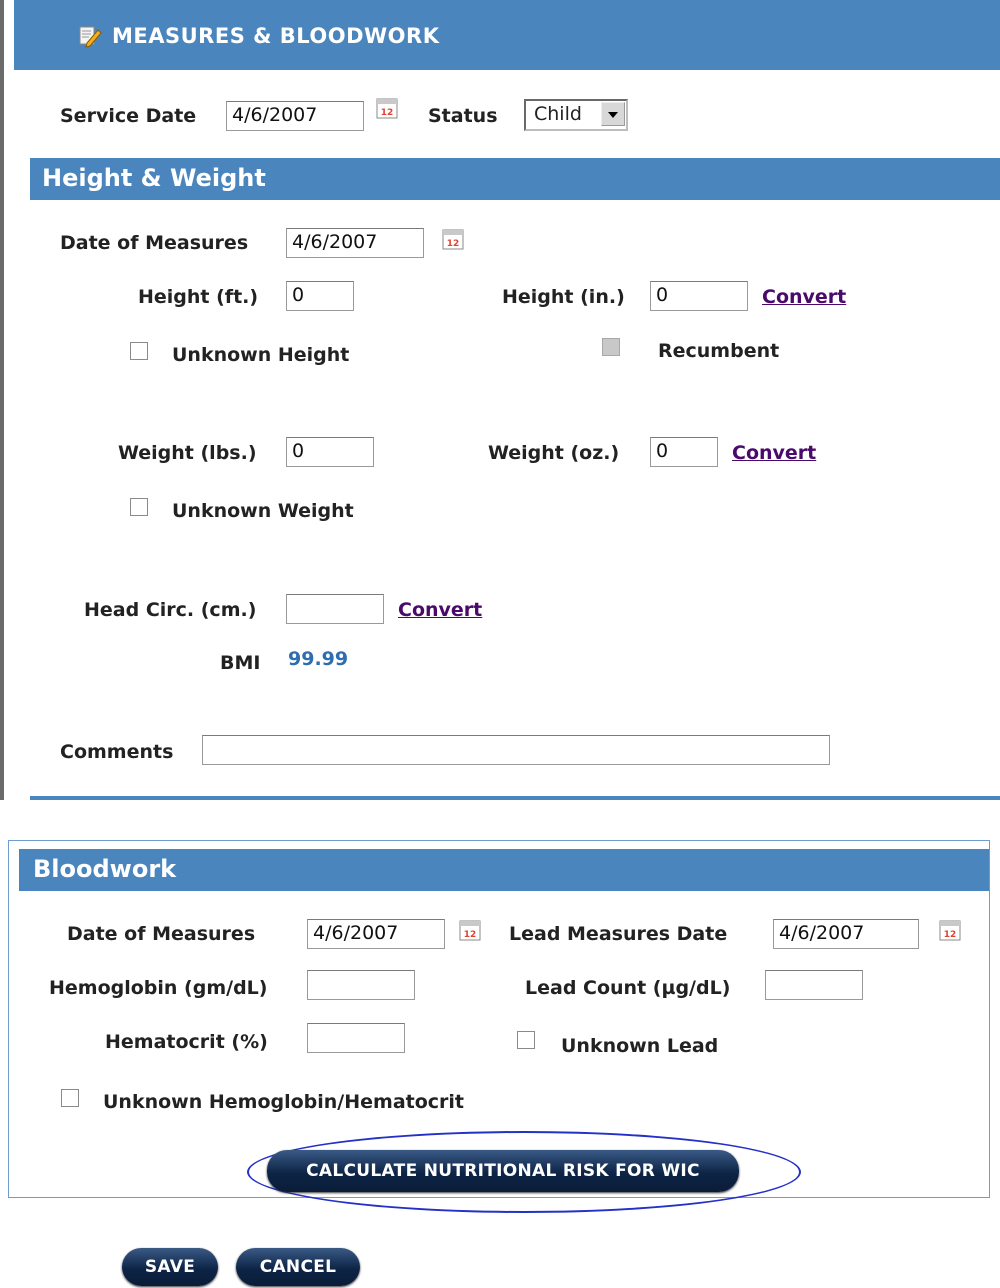  Describe the element at coordinates (774, 453) in the screenshot. I see `convert-weight-link: Convert` at that location.